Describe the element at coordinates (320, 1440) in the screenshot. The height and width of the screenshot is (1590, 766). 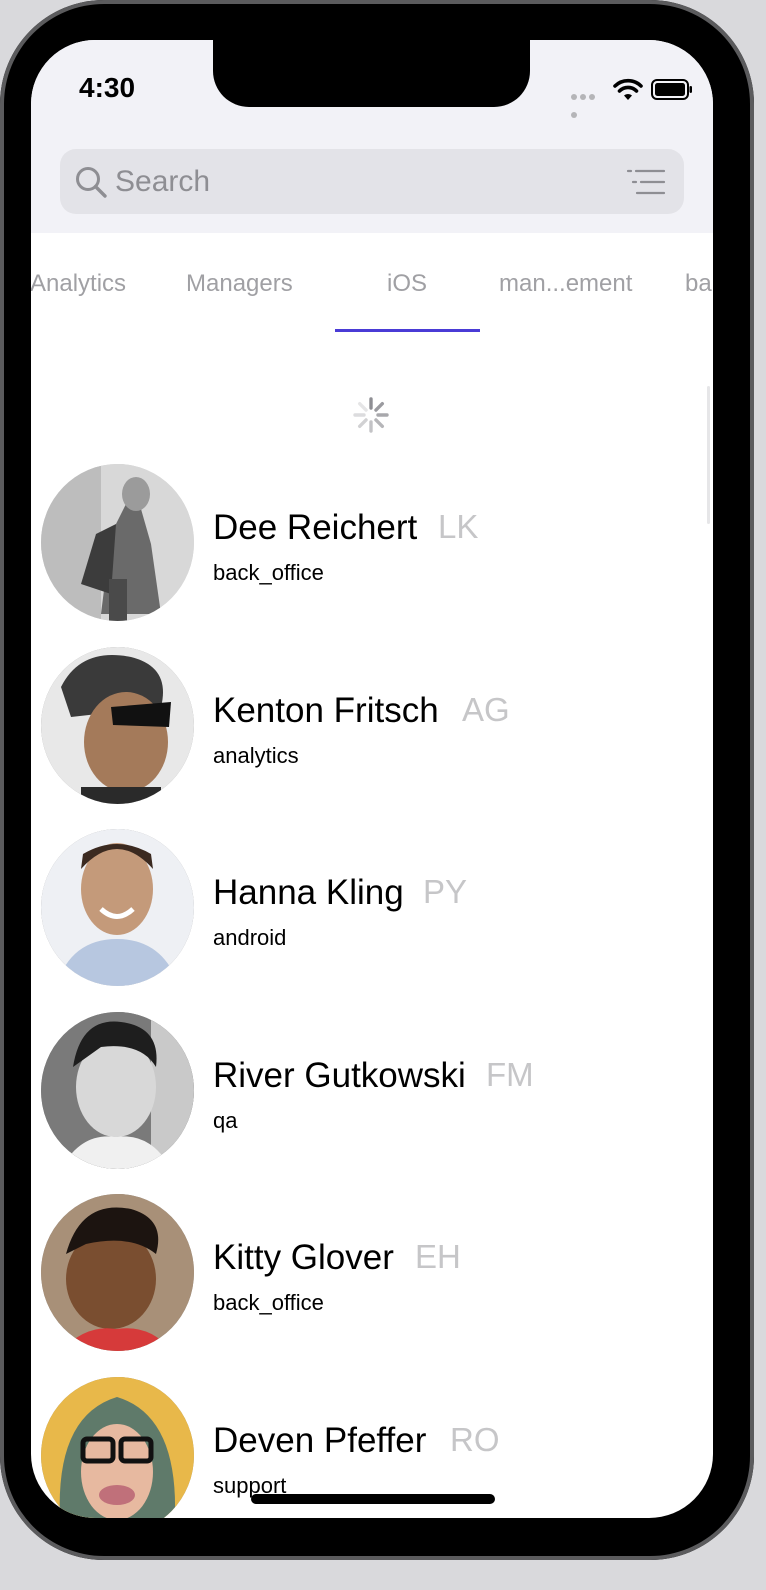
I see `user-name: Deven Pfeffer` at that location.